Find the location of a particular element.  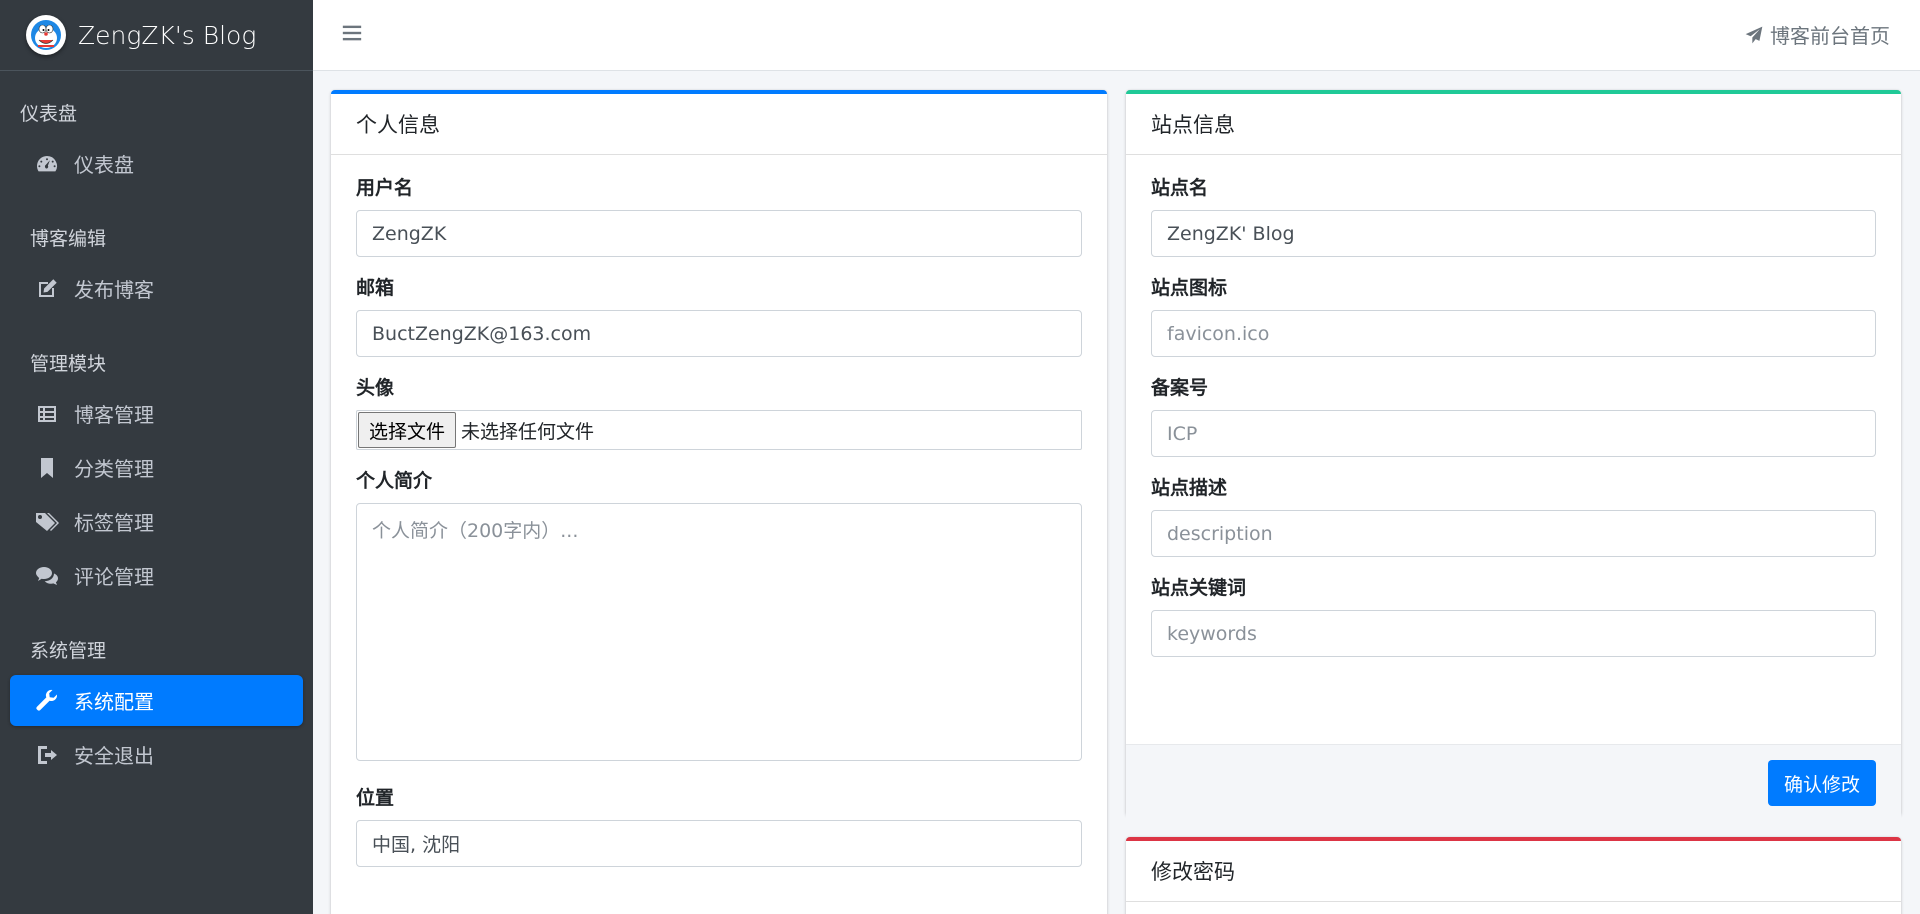

blog-front-page-link: 博客前台首页 is located at coordinates (1817, 34).